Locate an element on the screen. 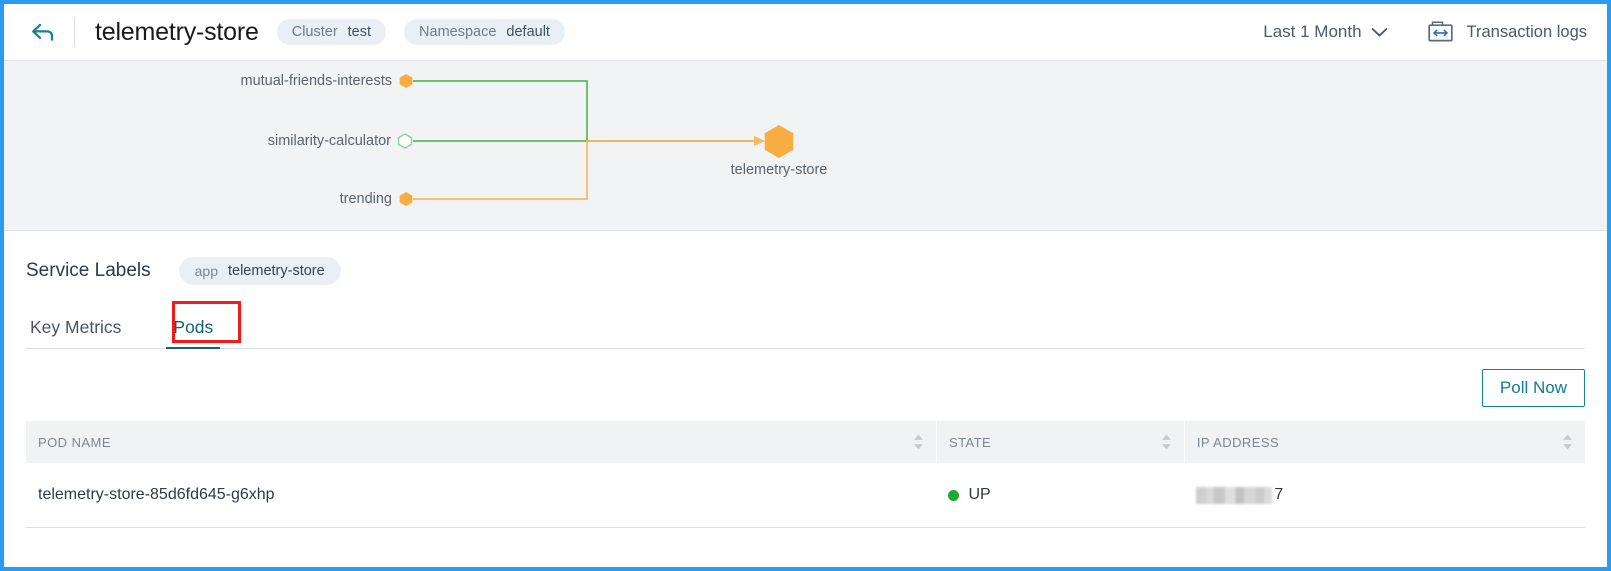  column-header-pod-name: POD NAME is located at coordinates (481, 442).